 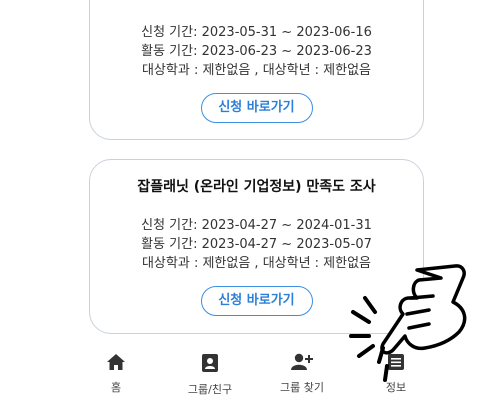 I want to click on nav-label: 그룹/친구, so click(x=210, y=389).